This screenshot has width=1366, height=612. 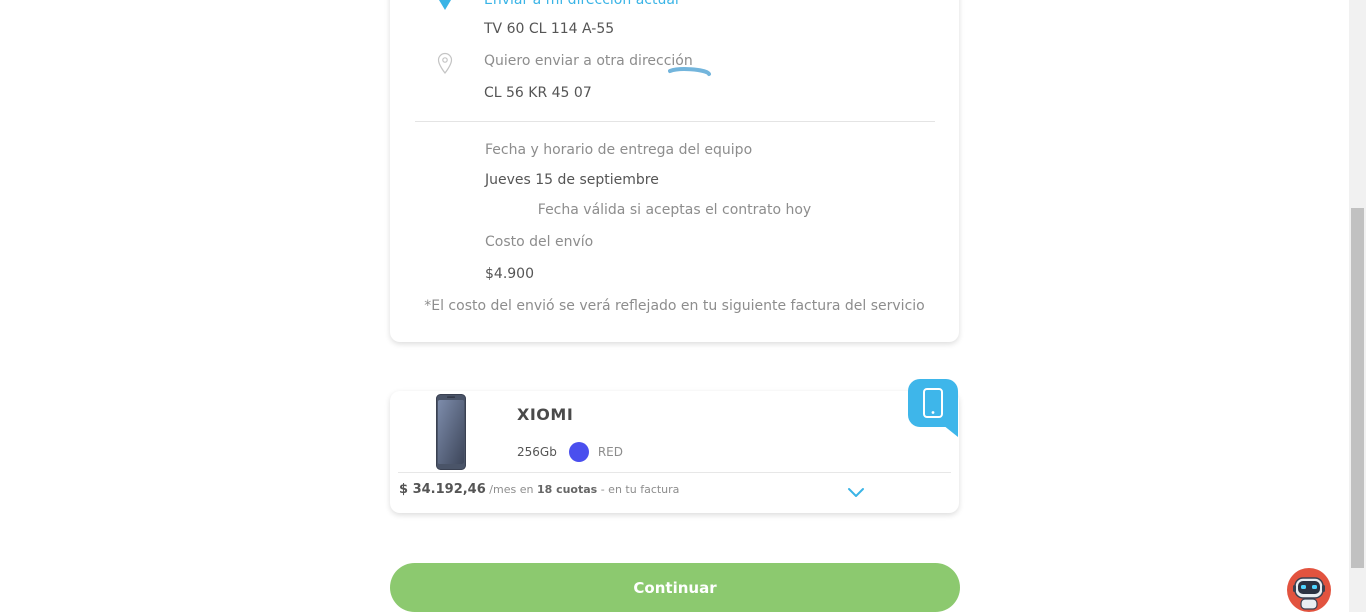 What do you see at coordinates (445, 5) in the screenshot?
I see `location-pin-filled-icon` at bounding box center [445, 5].